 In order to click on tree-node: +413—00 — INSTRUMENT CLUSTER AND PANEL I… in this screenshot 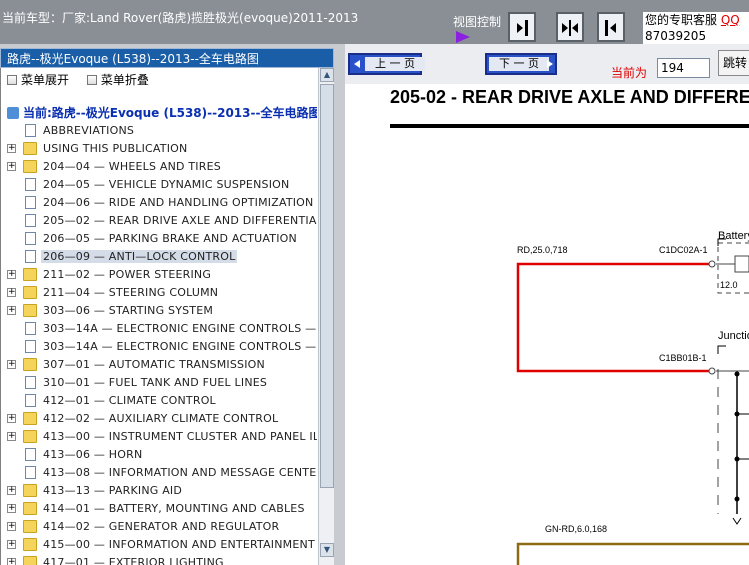, I will do `click(159, 437)`.